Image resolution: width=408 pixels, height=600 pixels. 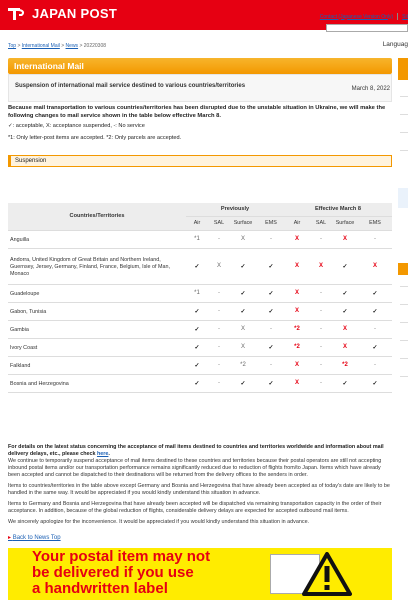 I want to click on country-name: Falkland, so click(x=20, y=365).